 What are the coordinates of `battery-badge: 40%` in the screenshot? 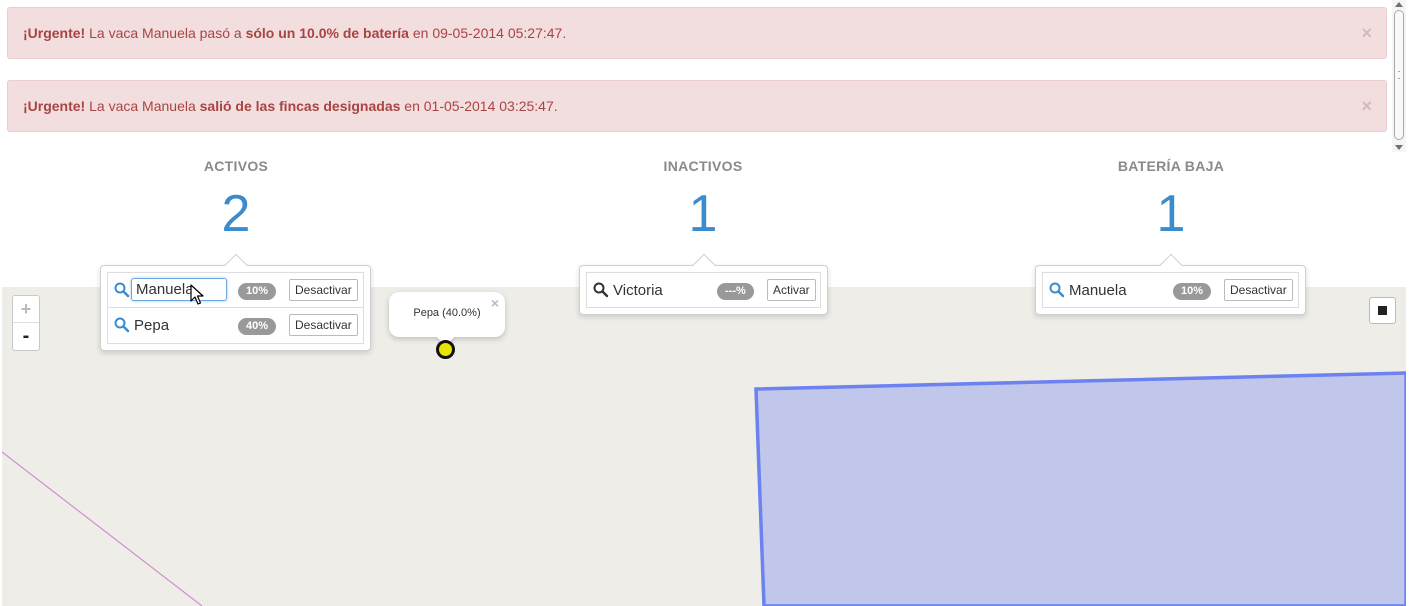 It's located at (257, 326).